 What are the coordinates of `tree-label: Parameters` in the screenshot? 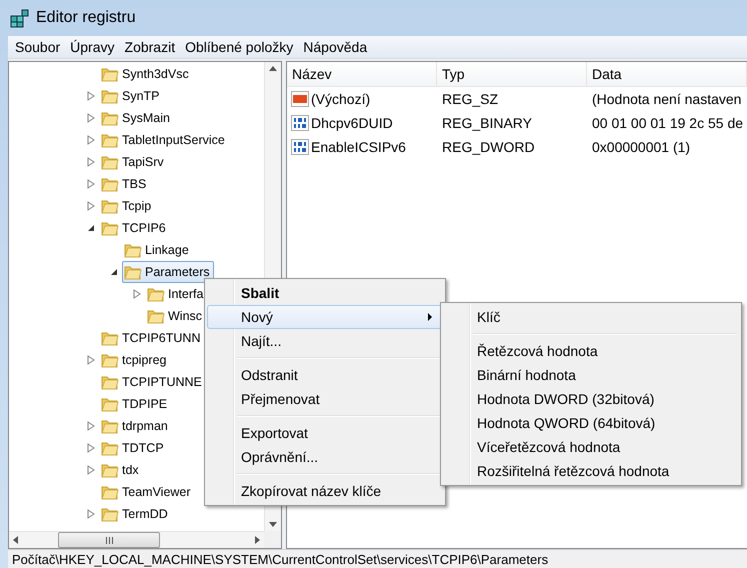 It's located at (177, 272).